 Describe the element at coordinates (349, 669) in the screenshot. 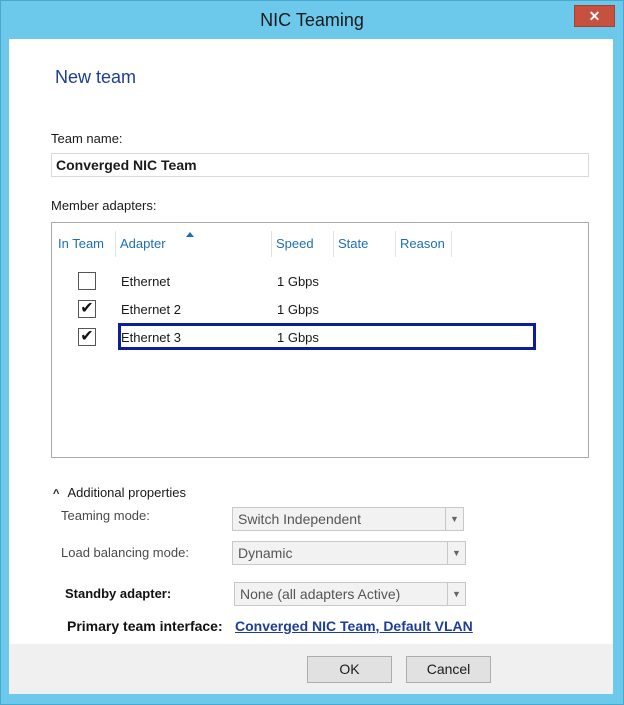

I see `ok-button: OK` at that location.